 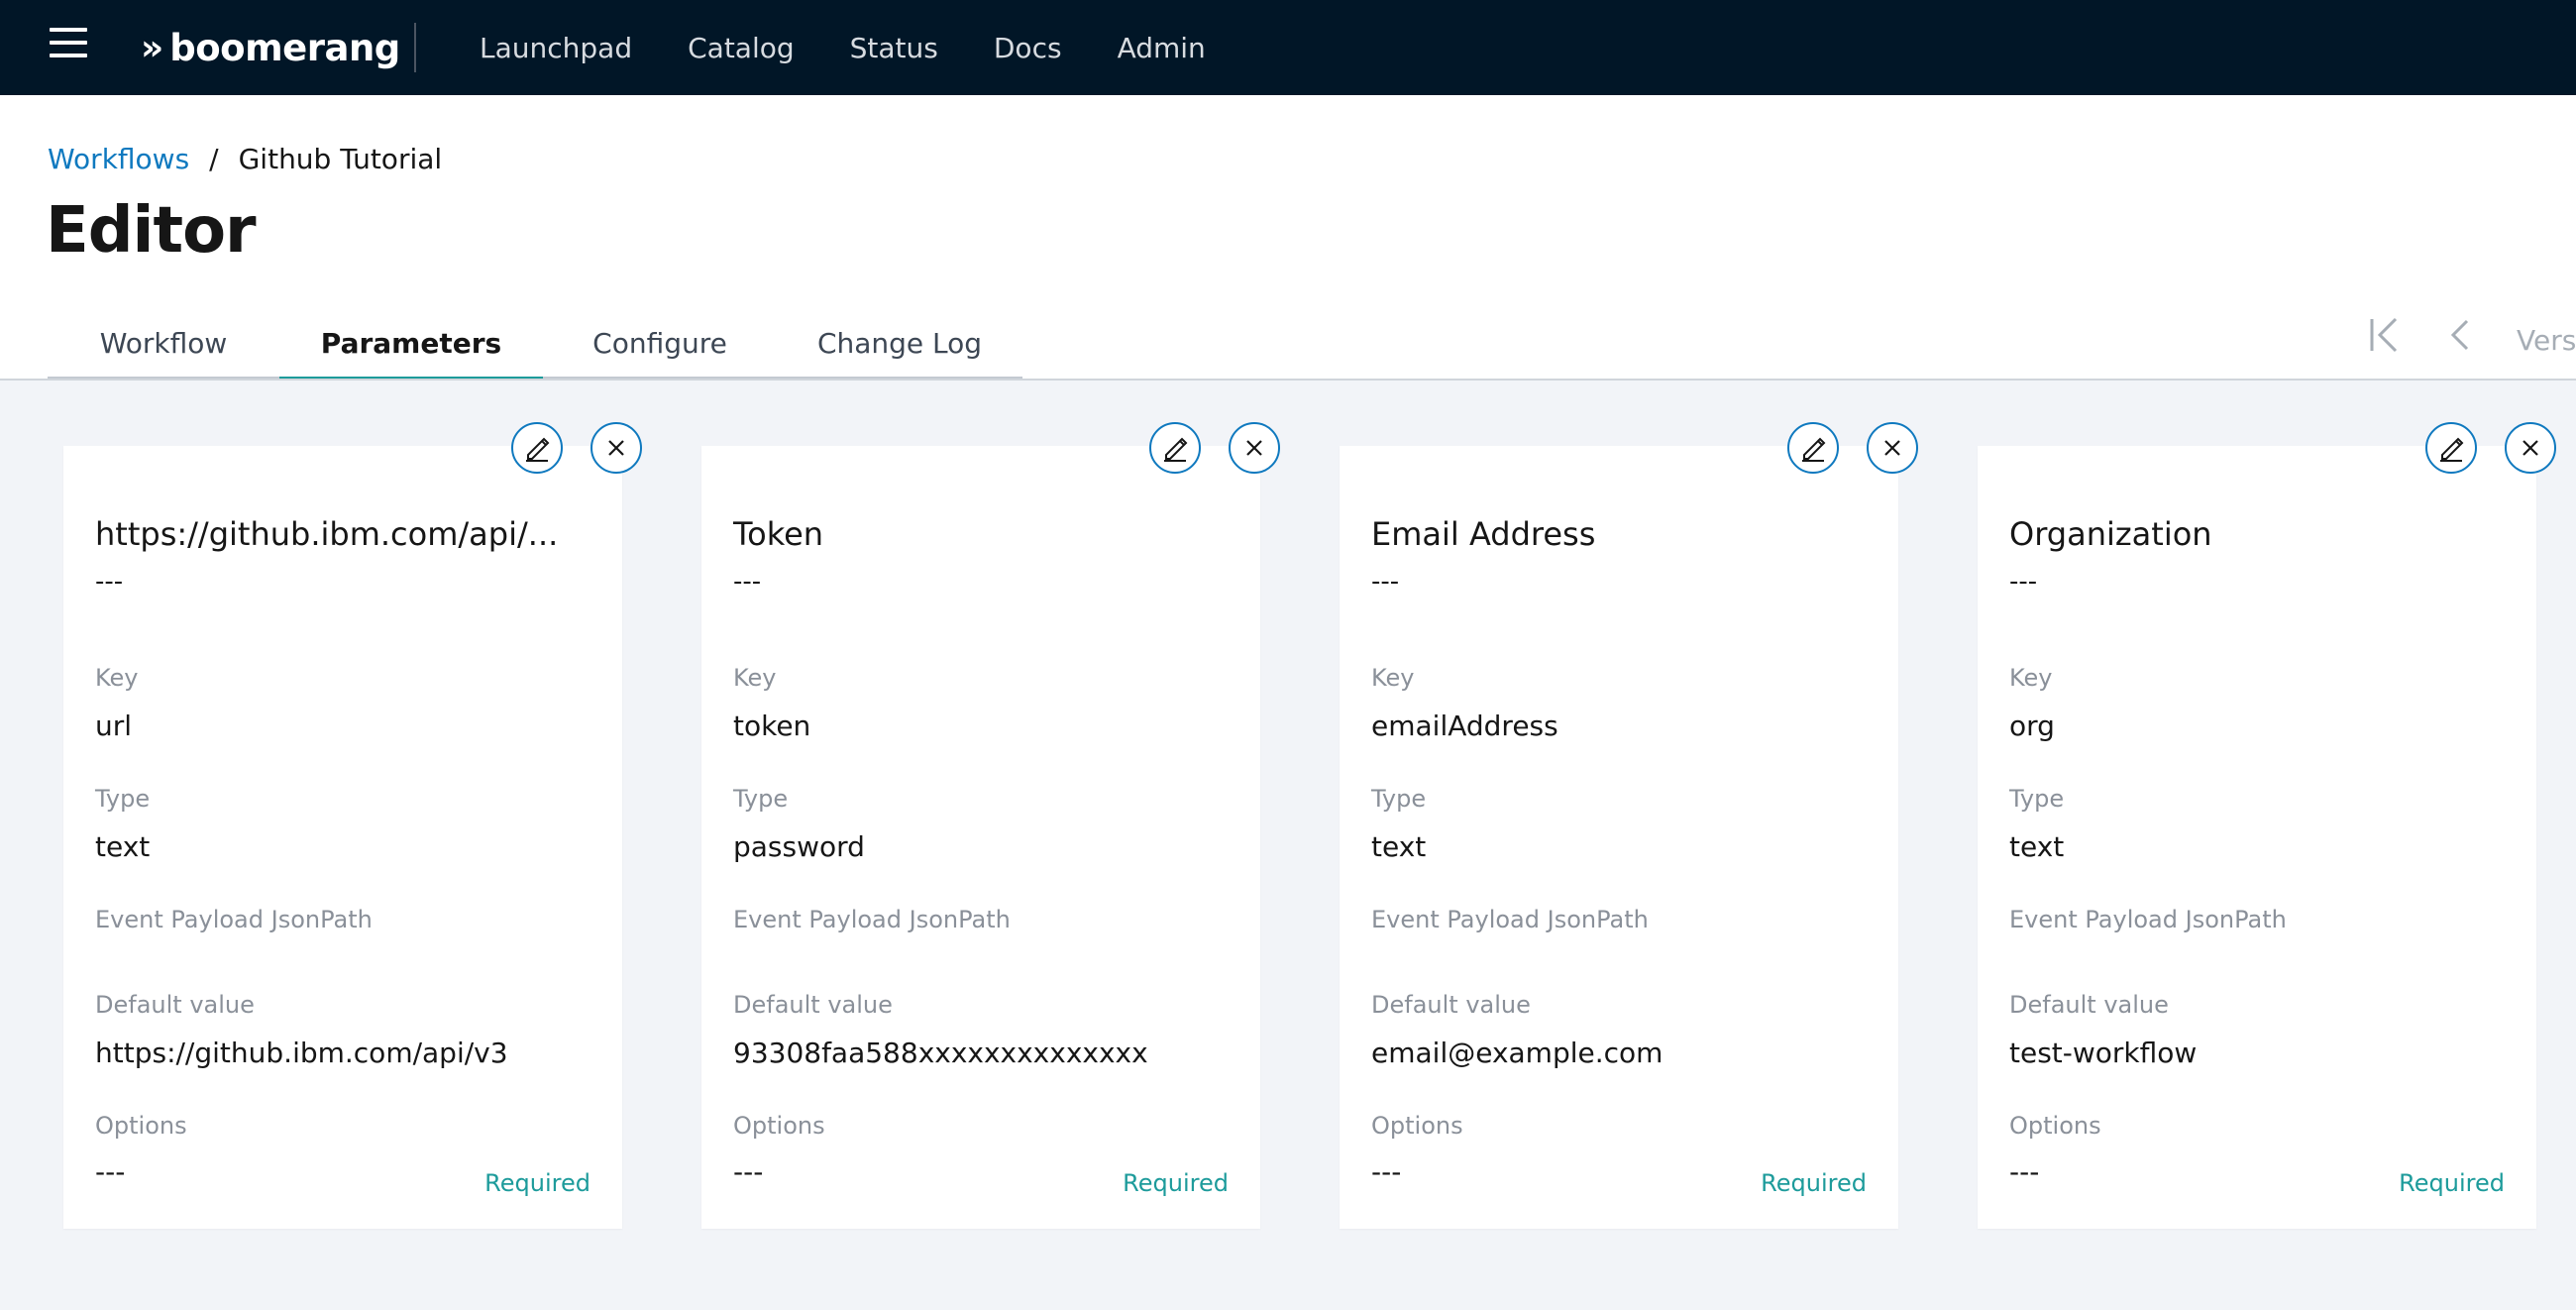 What do you see at coordinates (899, 345) in the screenshot?
I see `tab-change-log: Change Log` at bounding box center [899, 345].